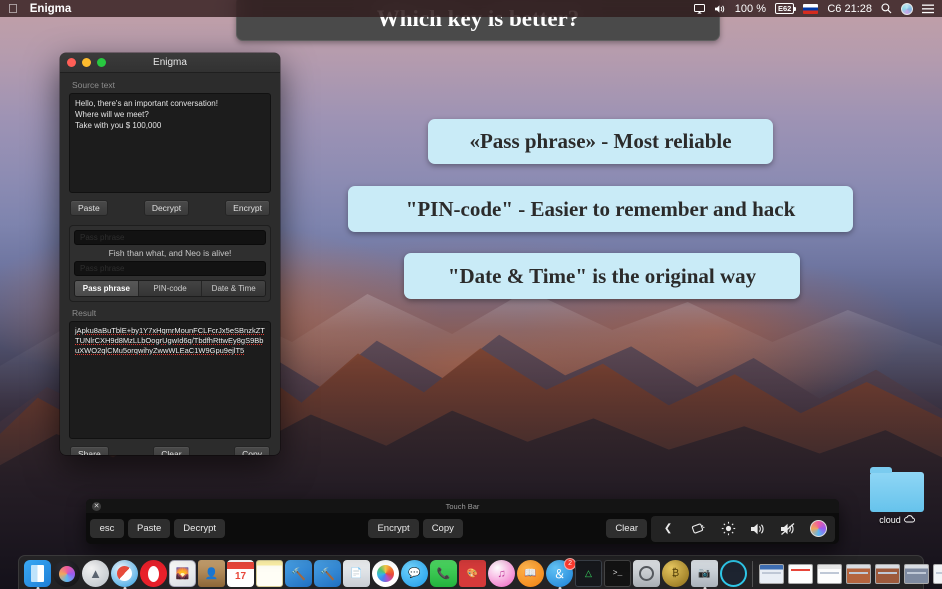 The width and height of the screenshot is (942, 589). I want to click on mute-icon, so click(788, 529).